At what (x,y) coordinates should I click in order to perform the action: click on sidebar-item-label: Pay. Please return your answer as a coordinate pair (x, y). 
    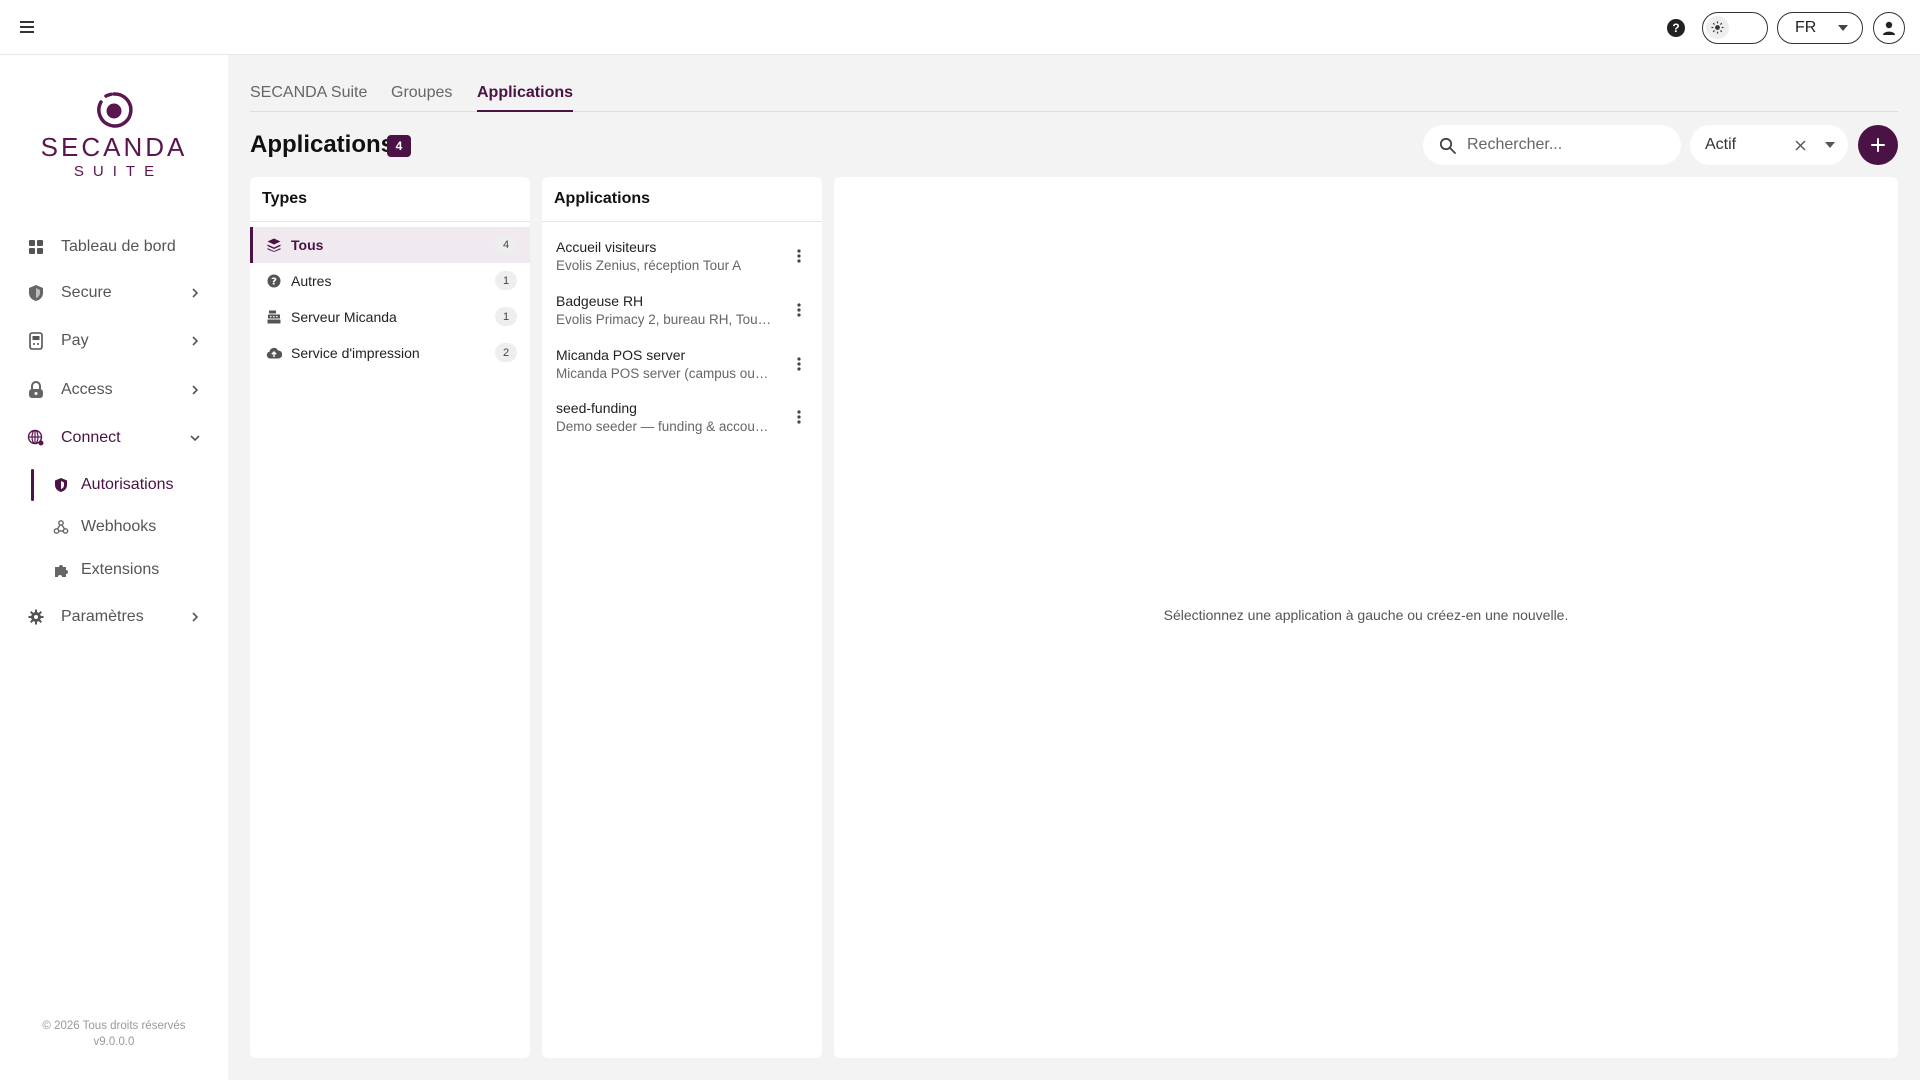
    Looking at the image, I should click on (75, 340).